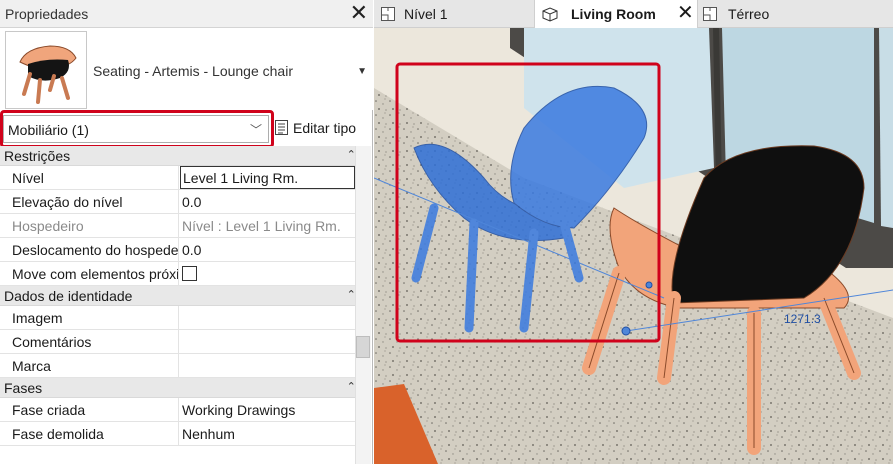 The image size is (893, 464). I want to click on view-tab-bar: Nível 1 Living Room ✕ Térreo, so click(633, 14).